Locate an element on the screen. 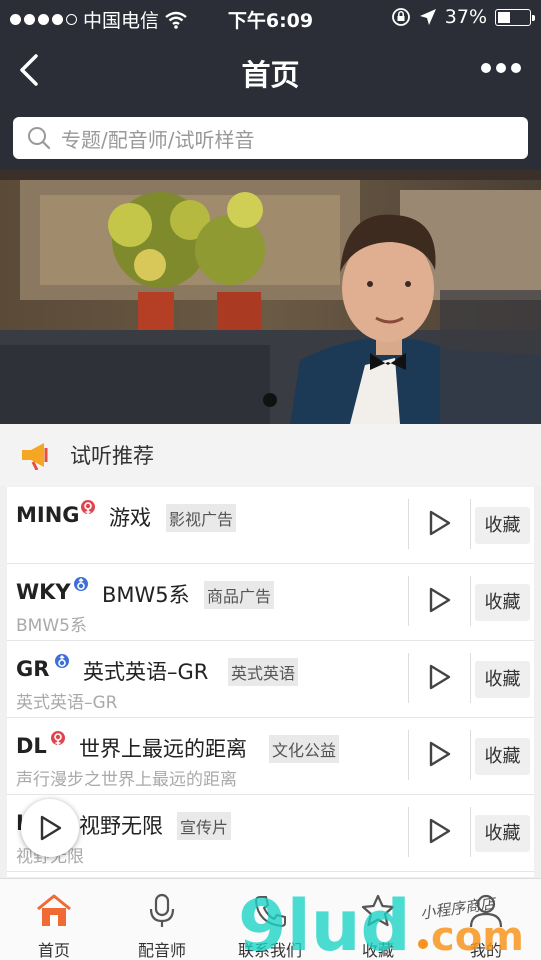  nav-bar: 首页 is located at coordinates (270, 71).